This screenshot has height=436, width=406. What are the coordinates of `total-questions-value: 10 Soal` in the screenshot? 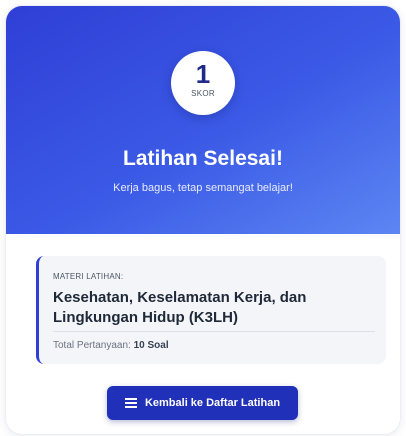 It's located at (151, 345).